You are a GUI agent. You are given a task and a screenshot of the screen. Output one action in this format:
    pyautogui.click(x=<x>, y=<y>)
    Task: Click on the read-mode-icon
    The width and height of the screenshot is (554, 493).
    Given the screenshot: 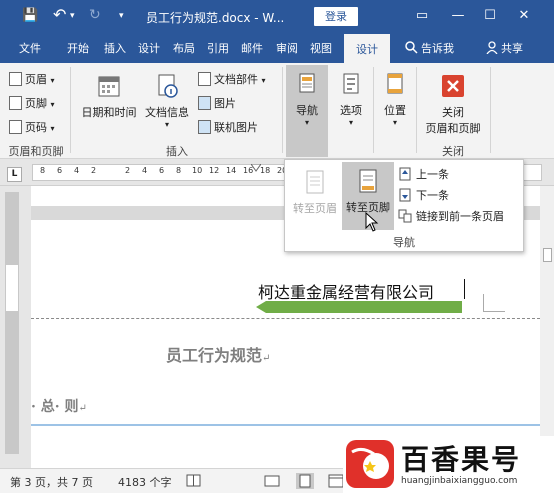 What is the action you would take?
    pyautogui.click(x=272, y=481)
    